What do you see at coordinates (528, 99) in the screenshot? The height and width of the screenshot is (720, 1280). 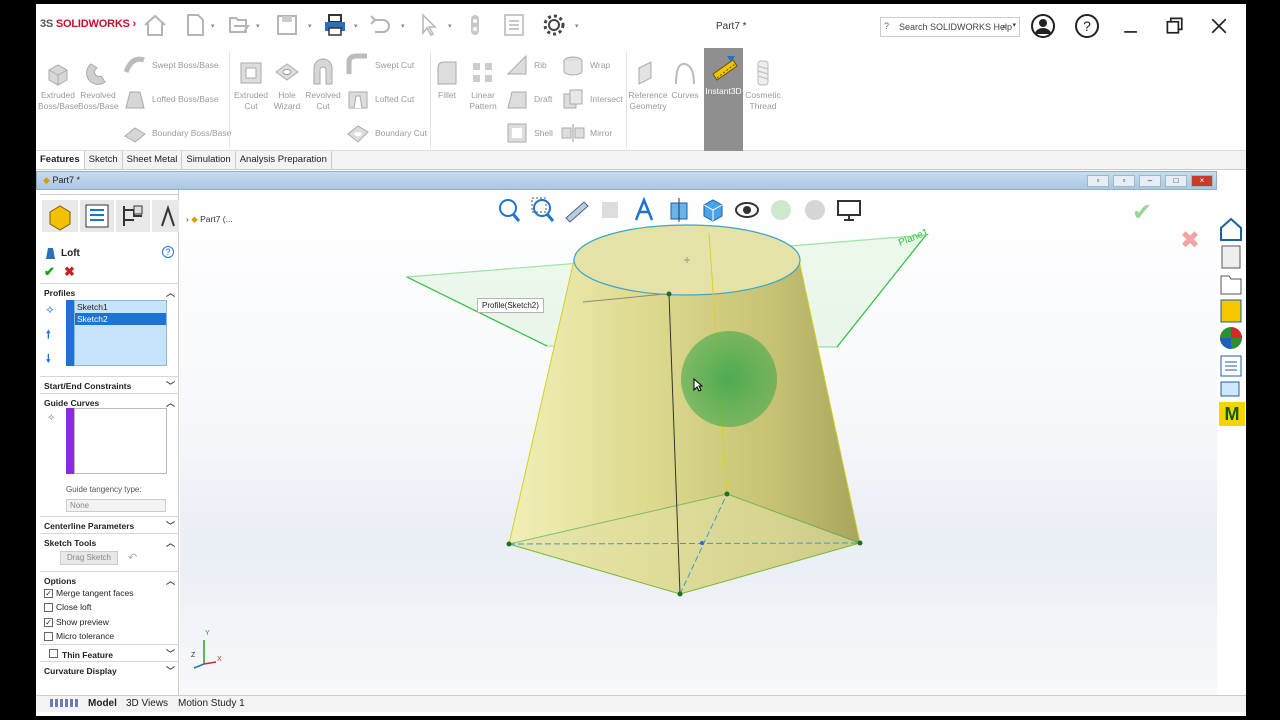 I see `draft-button: Draft` at bounding box center [528, 99].